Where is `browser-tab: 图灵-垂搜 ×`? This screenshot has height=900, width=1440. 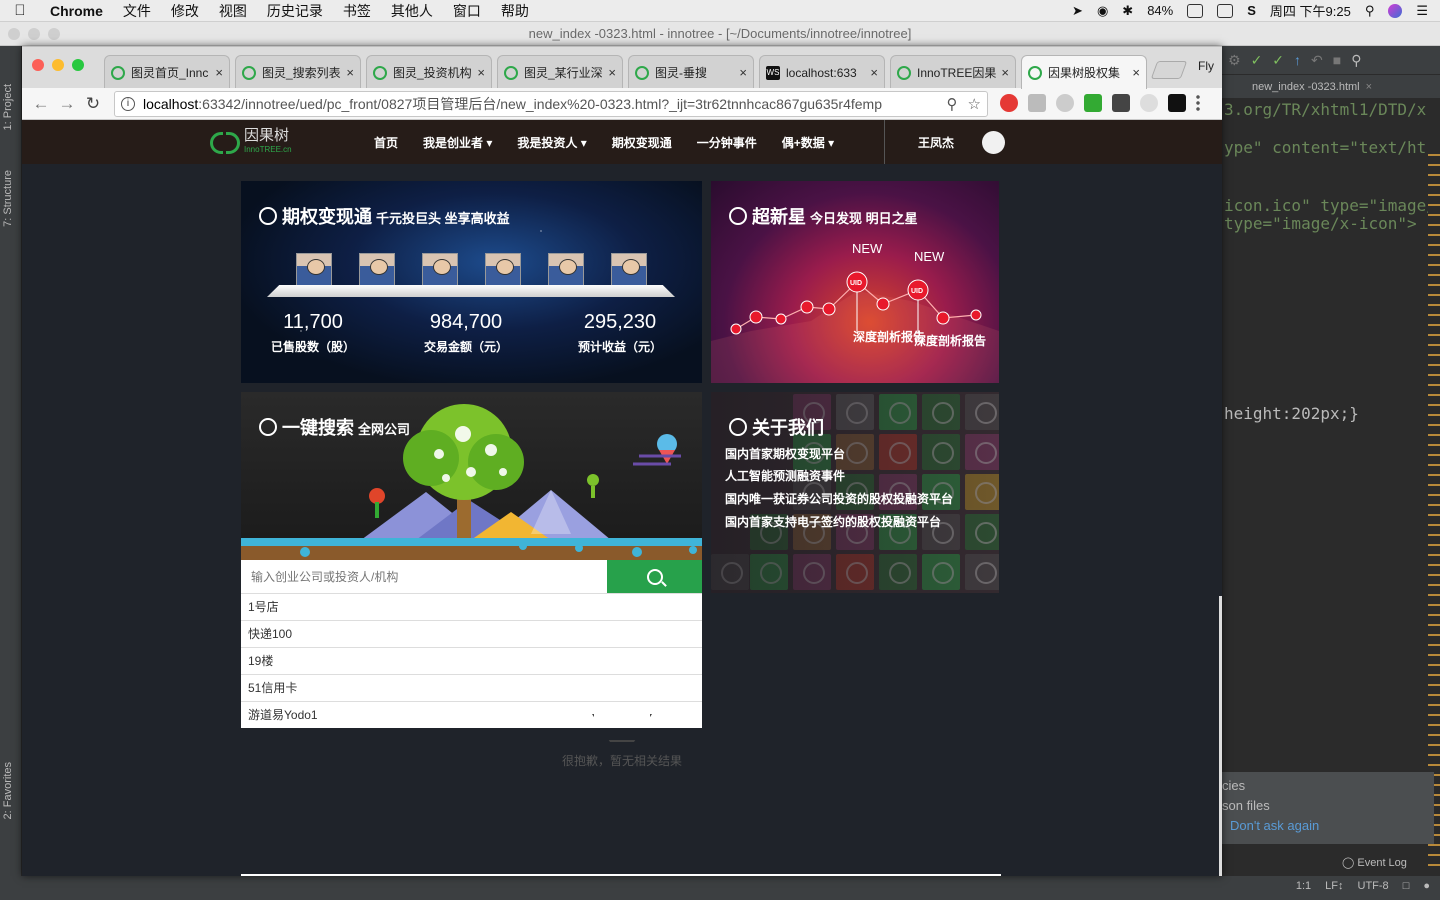
browser-tab: 图灵-垂搜 × is located at coordinates (691, 72).